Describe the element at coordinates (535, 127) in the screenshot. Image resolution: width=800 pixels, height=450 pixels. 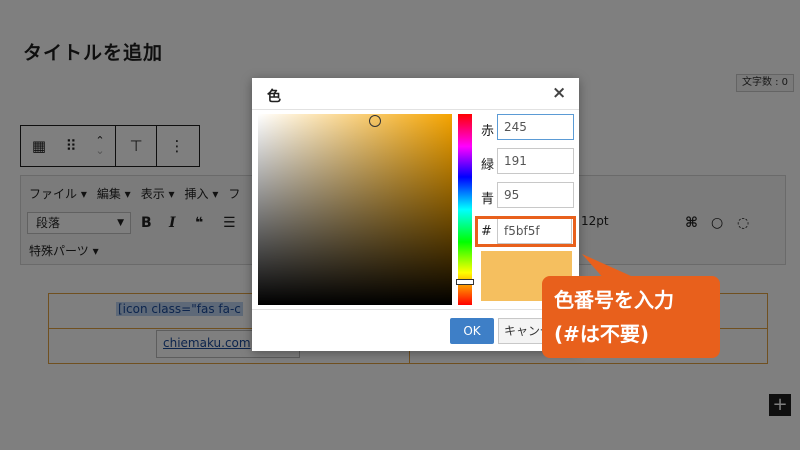
I see `red-input: 245` at that location.